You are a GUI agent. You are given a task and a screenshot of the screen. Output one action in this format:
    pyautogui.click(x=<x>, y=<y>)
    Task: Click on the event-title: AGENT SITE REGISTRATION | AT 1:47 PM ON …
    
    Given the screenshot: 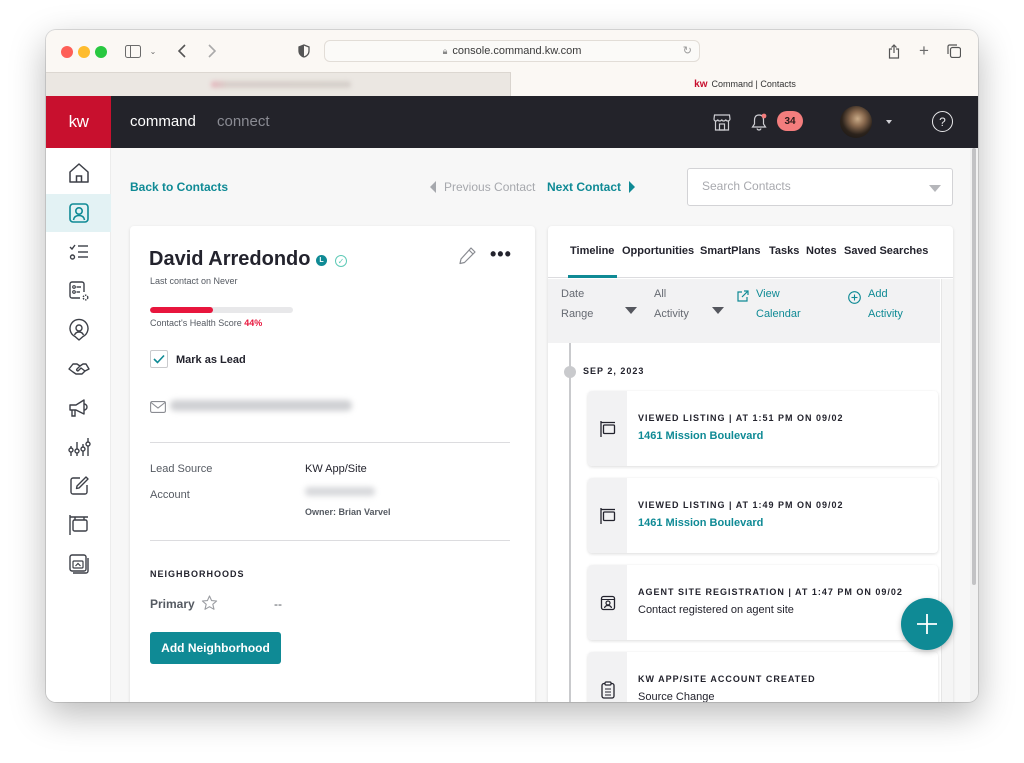 What is the action you would take?
    pyautogui.click(x=770, y=592)
    